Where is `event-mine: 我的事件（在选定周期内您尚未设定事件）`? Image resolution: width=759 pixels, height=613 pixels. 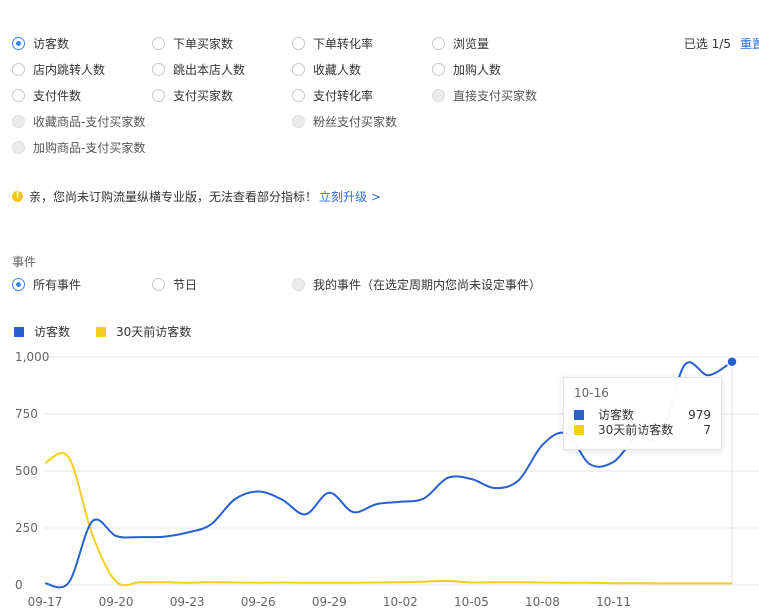 event-mine: 我的事件（在选定周期内您尚未设定事件） is located at coordinates (416, 284).